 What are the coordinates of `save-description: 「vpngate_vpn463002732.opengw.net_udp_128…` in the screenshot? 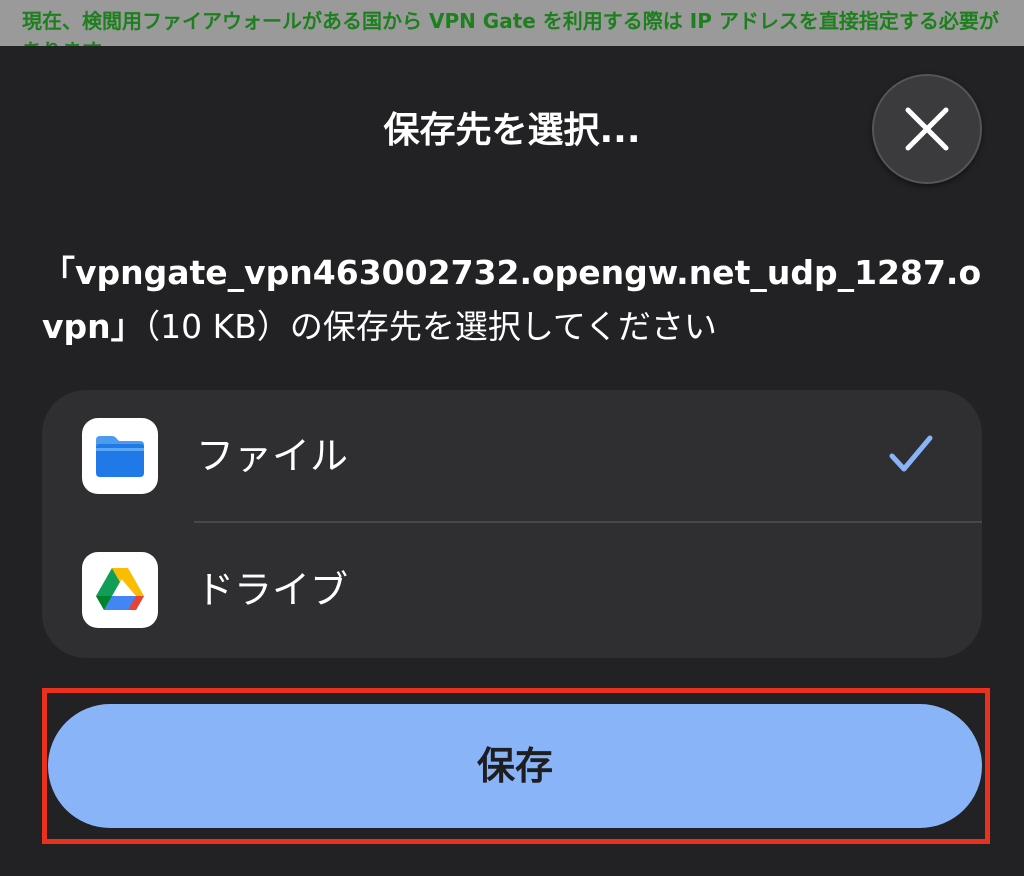 It's located at (512, 300).